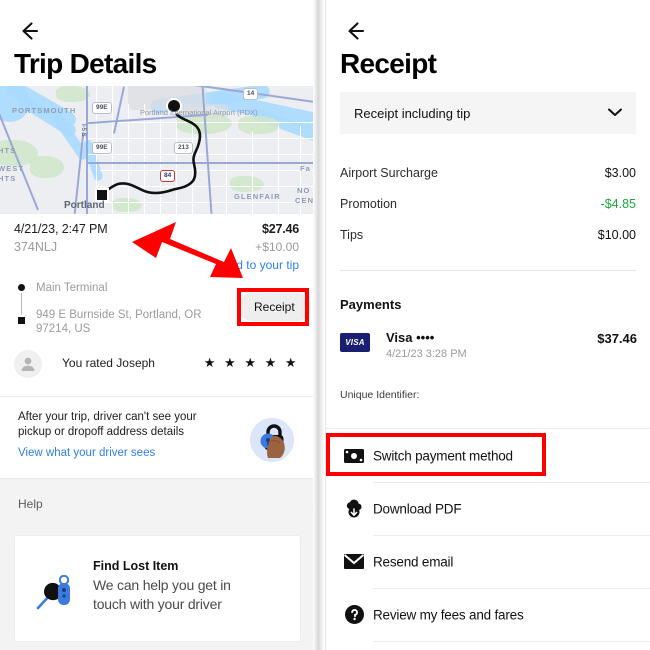 This screenshot has width=650, height=650. I want to click on fare-label: Airport Surcharge, so click(389, 173).